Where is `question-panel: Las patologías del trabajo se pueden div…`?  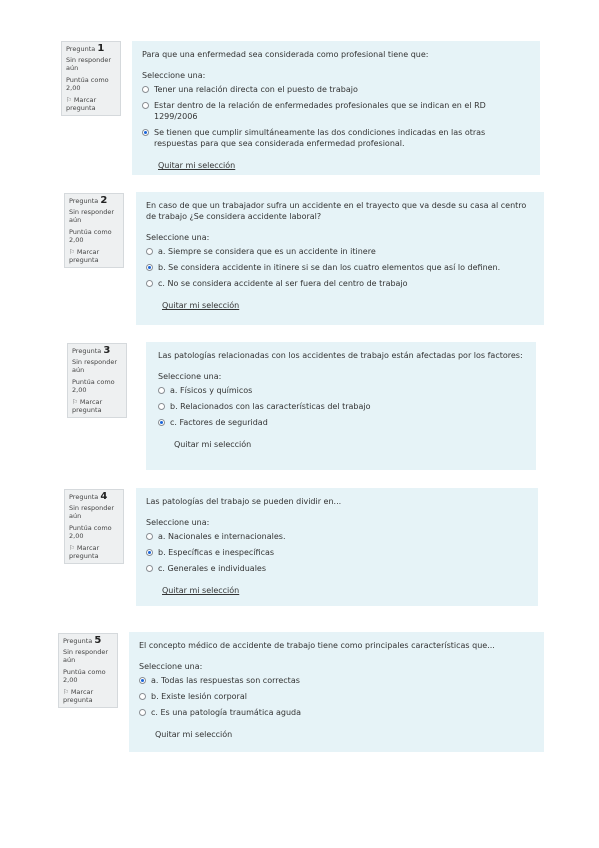 question-panel: Las patologías del trabajo se pueden div… is located at coordinates (337, 547).